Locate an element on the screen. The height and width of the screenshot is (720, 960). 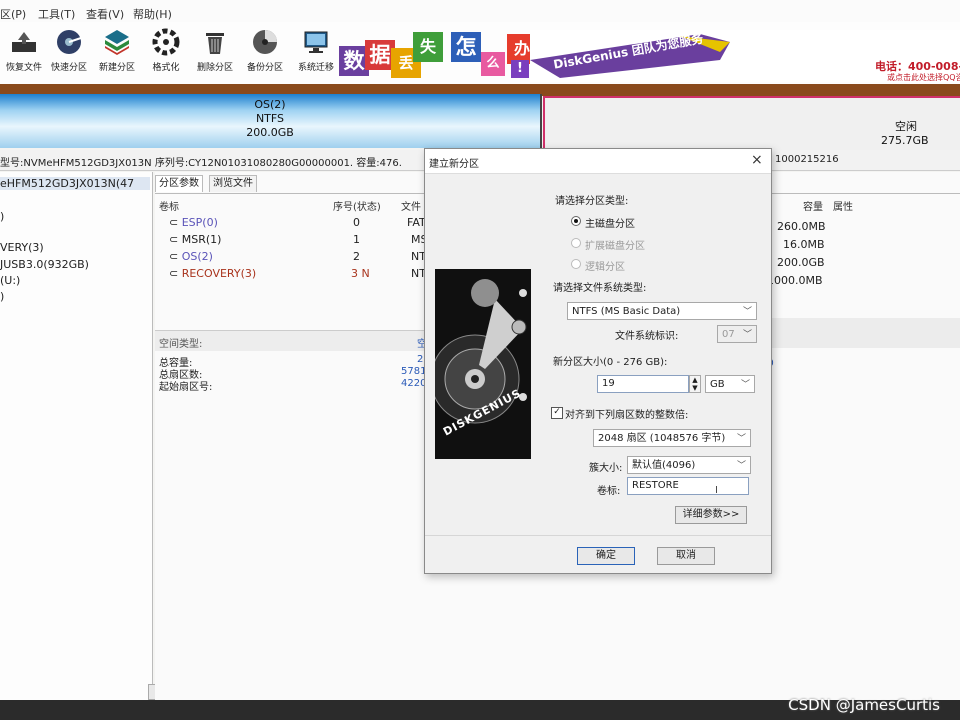
tree-item-disk: eHFM512GD3JX013N(47 is located at coordinates (75, 183).